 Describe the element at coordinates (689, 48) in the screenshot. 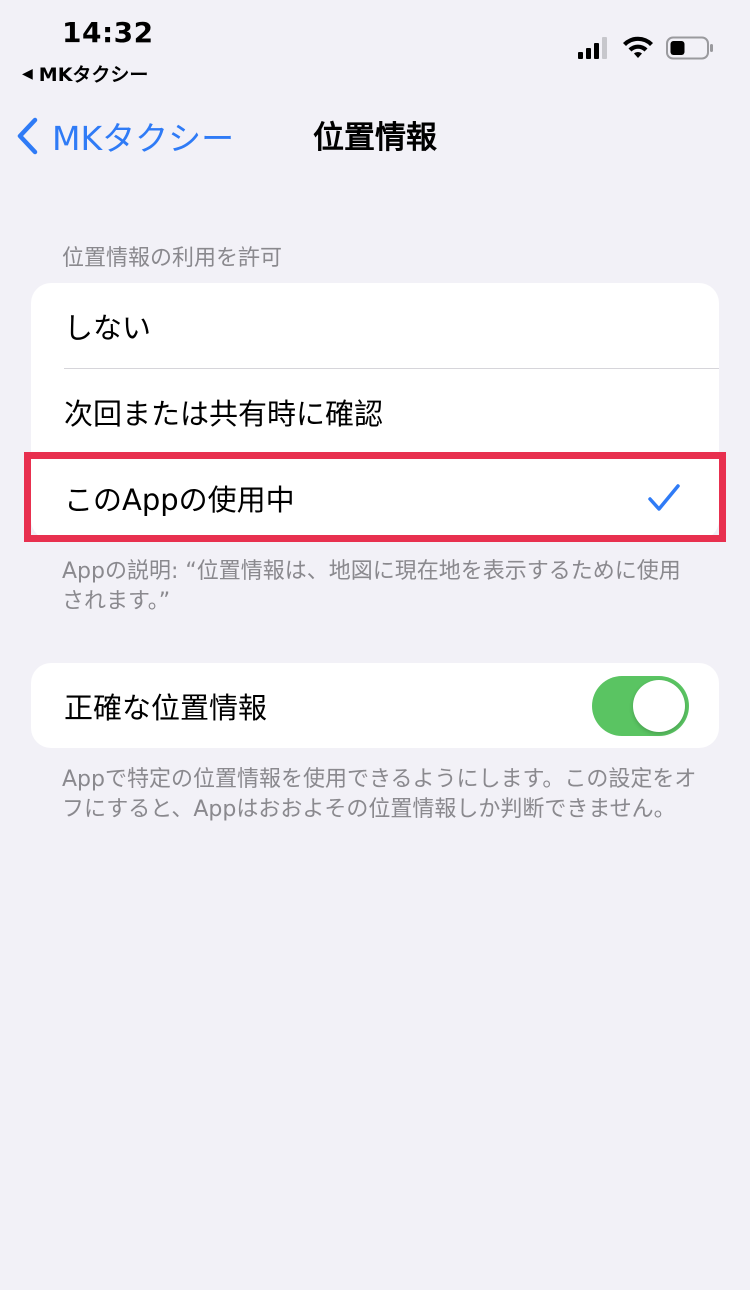

I see `battery-icon` at that location.